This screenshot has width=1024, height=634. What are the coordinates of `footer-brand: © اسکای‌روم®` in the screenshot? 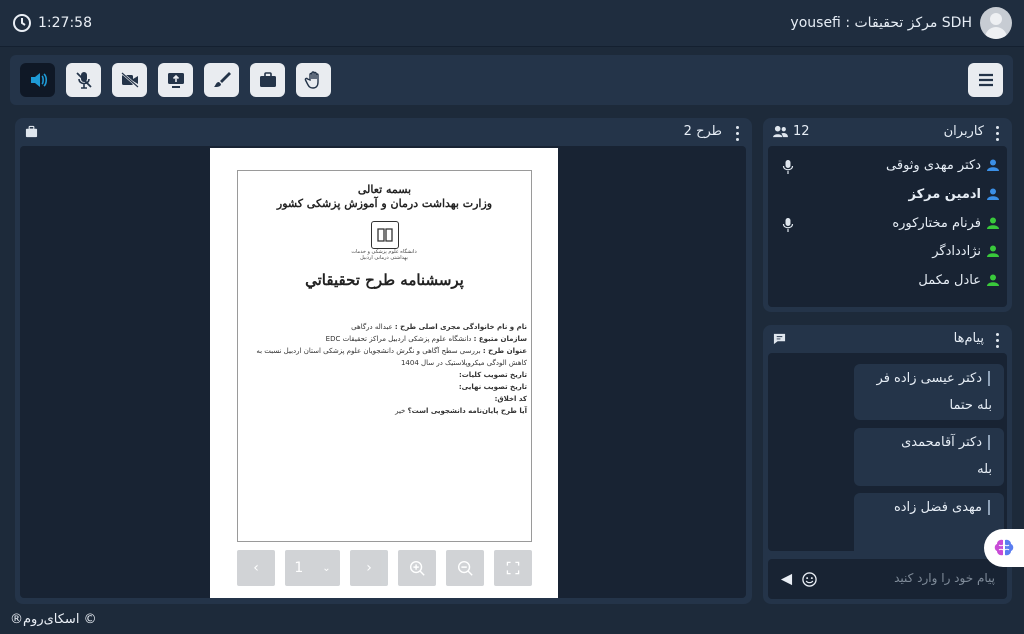 It's located at (53, 619).